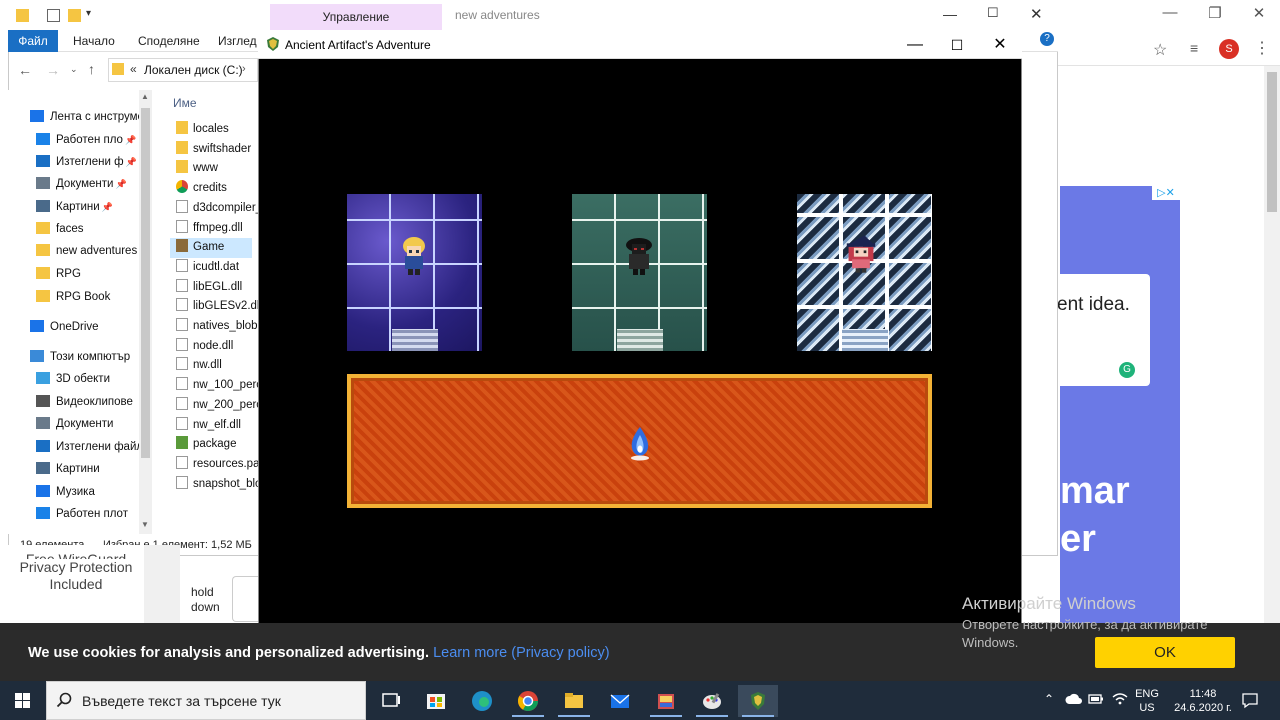 The image size is (1280, 720). Describe the element at coordinates (84, 402) in the screenshot. I see `nav-item: Видеоклипове` at that location.